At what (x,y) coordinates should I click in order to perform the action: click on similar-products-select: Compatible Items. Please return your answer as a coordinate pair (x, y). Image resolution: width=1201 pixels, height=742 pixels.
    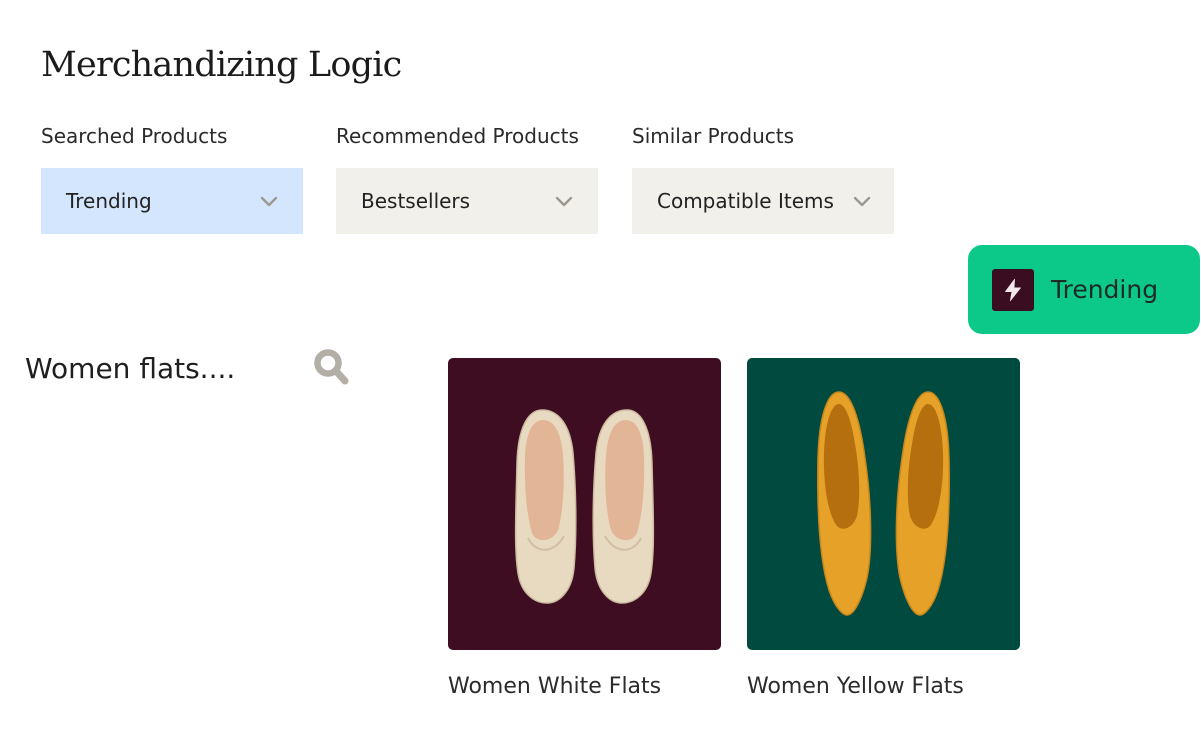
    Looking at the image, I should click on (763, 201).